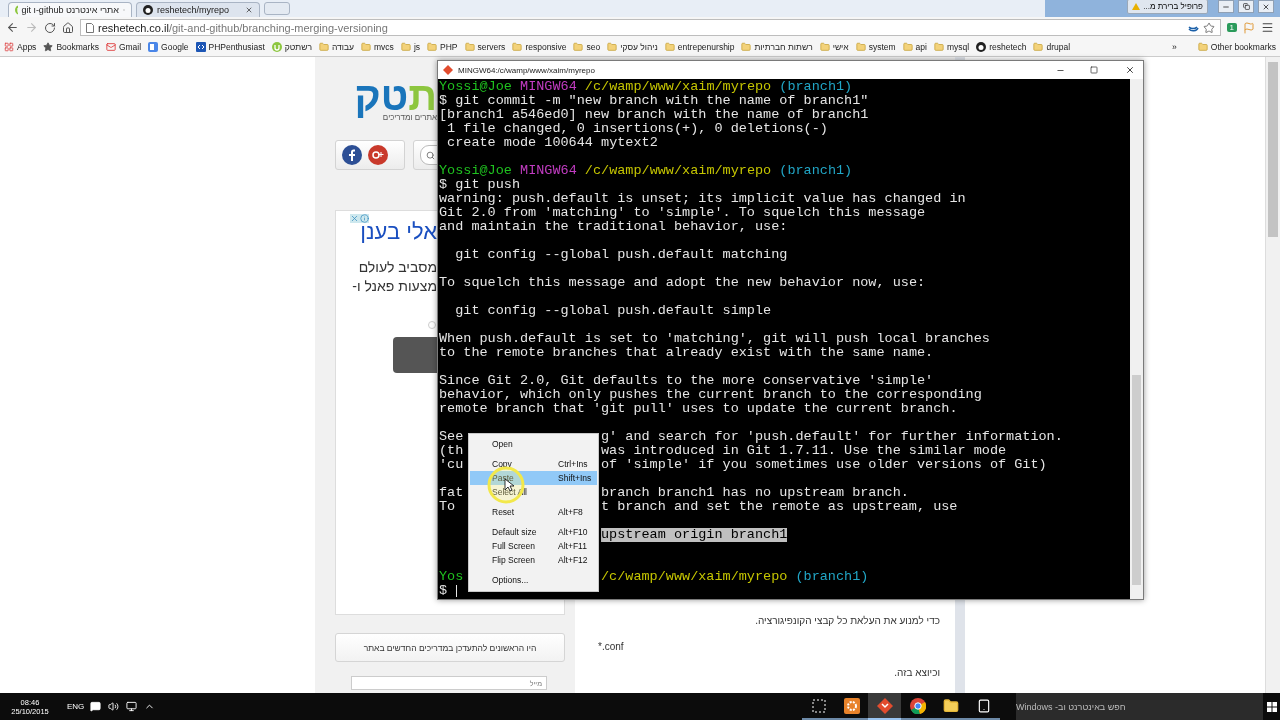 The height and width of the screenshot is (720, 1280). I want to click on prompt-host: MINGW64, so click(548, 87).